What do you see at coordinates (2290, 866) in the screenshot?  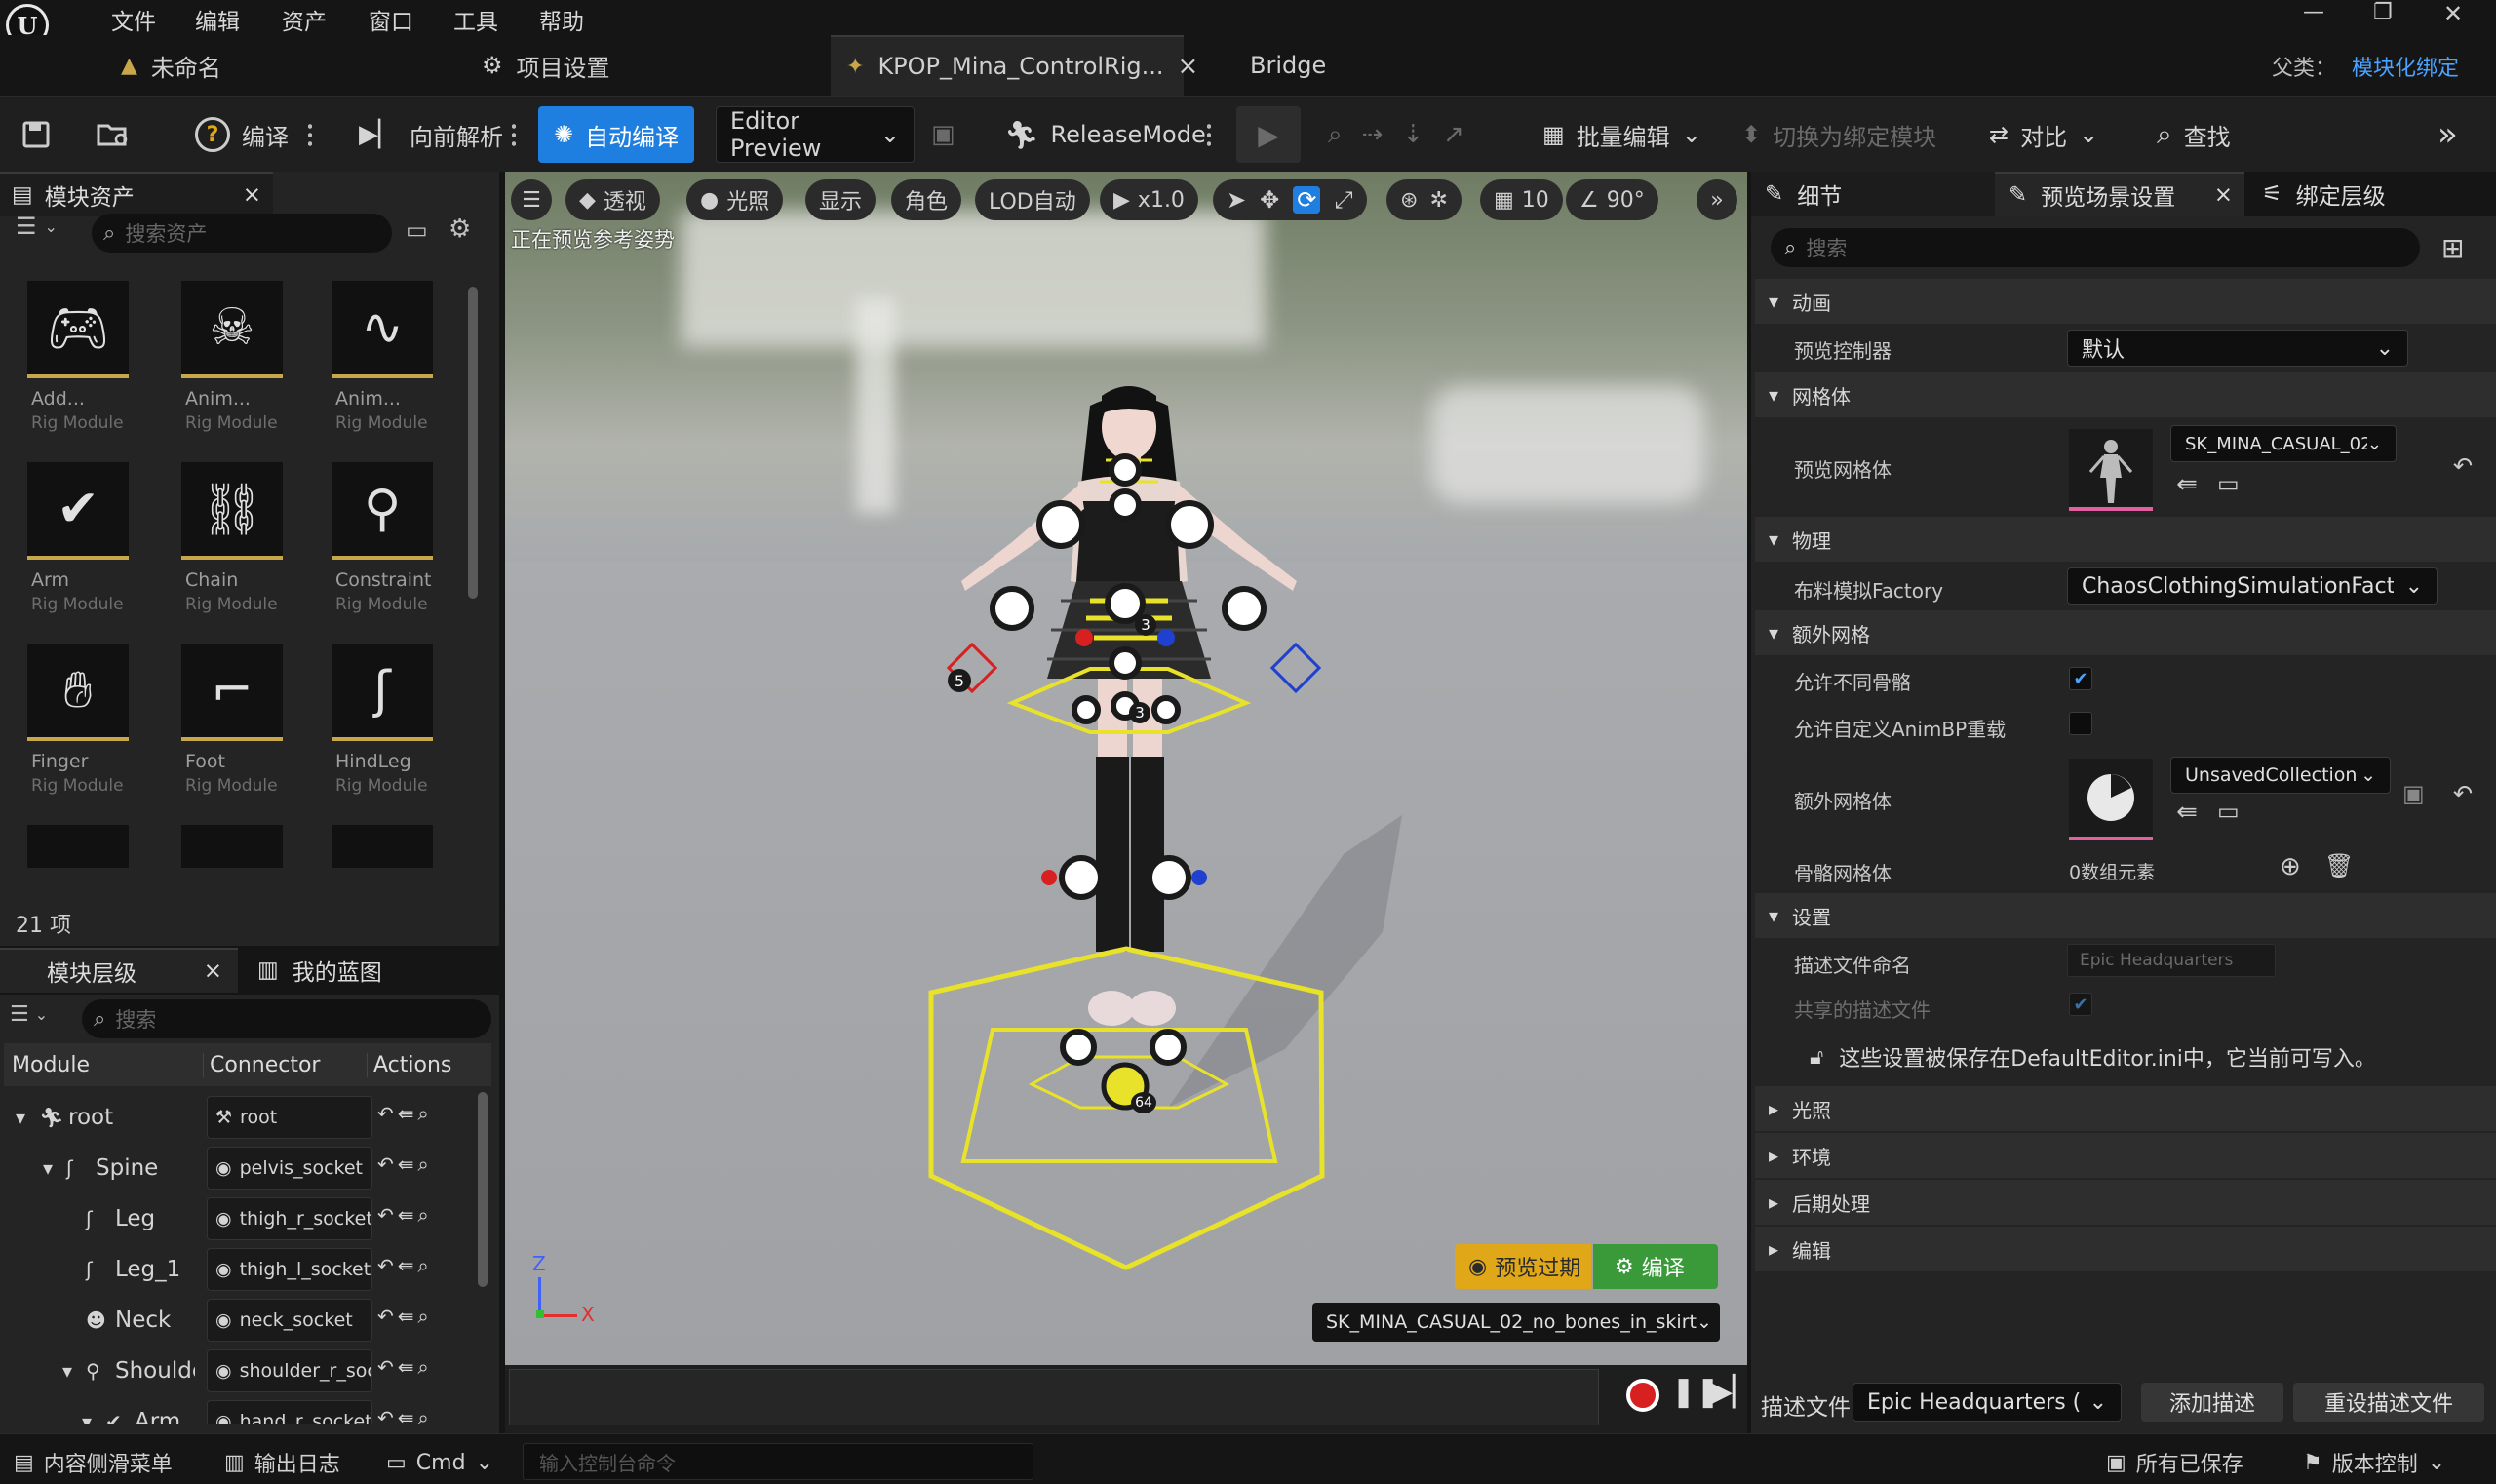 I see `add-element-icon: ⊕` at bounding box center [2290, 866].